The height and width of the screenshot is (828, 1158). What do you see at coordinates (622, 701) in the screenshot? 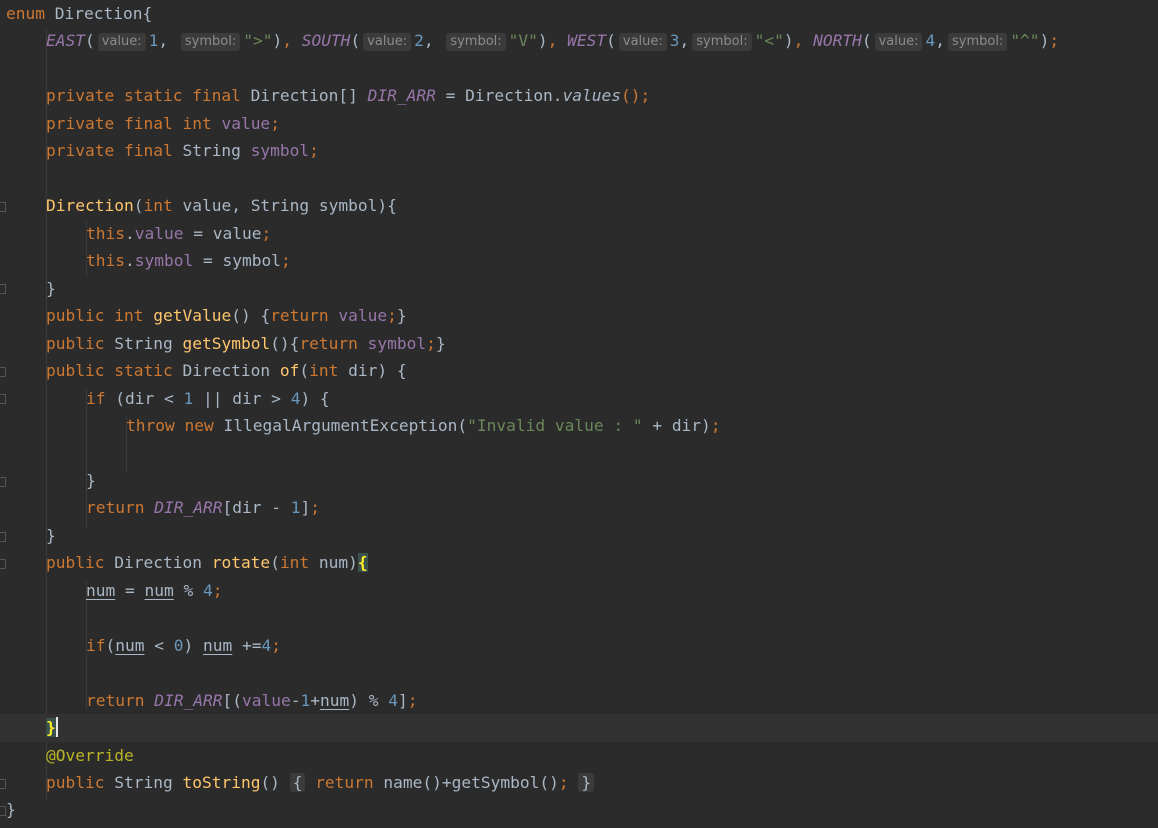
I see `code-line-return: return DIR_ARR[(value-1+num) % 4];` at bounding box center [622, 701].